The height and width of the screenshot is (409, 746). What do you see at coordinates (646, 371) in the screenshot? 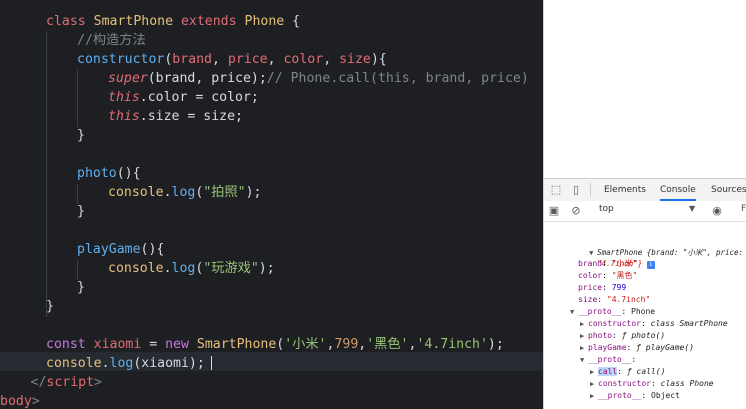
I see `prop-value: ƒ call()` at bounding box center [646, 371].